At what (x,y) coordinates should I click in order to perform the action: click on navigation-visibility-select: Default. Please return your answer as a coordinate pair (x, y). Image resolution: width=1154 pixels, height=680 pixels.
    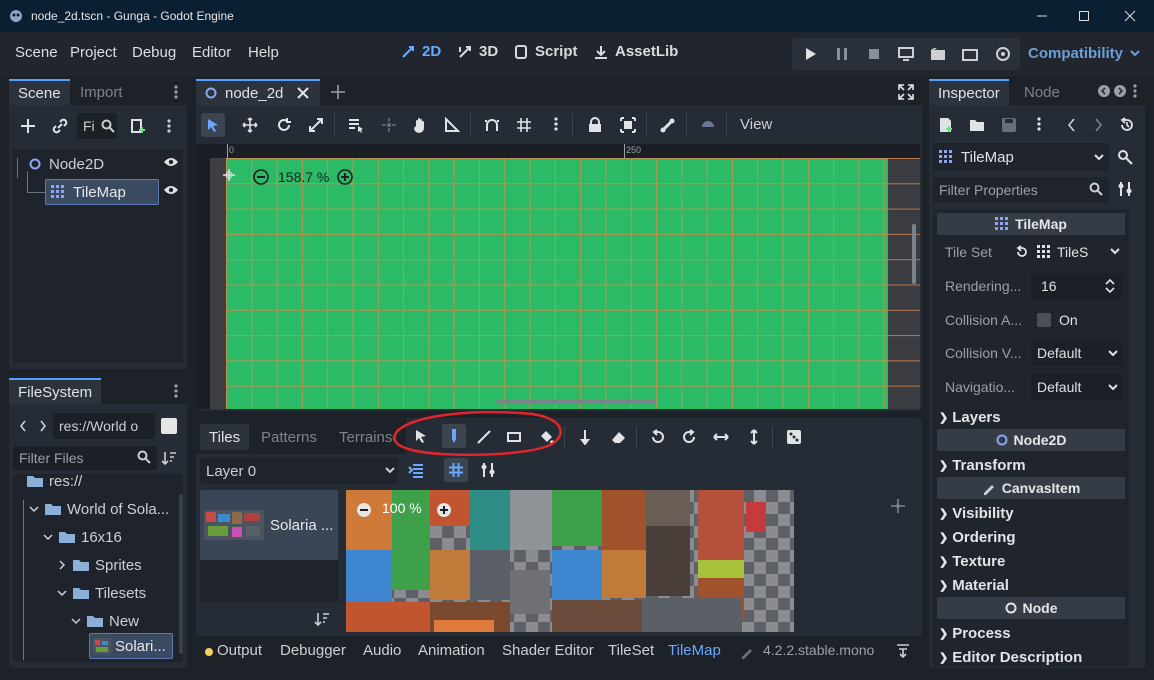
    Looking at the image, I should click on (1077, 386).